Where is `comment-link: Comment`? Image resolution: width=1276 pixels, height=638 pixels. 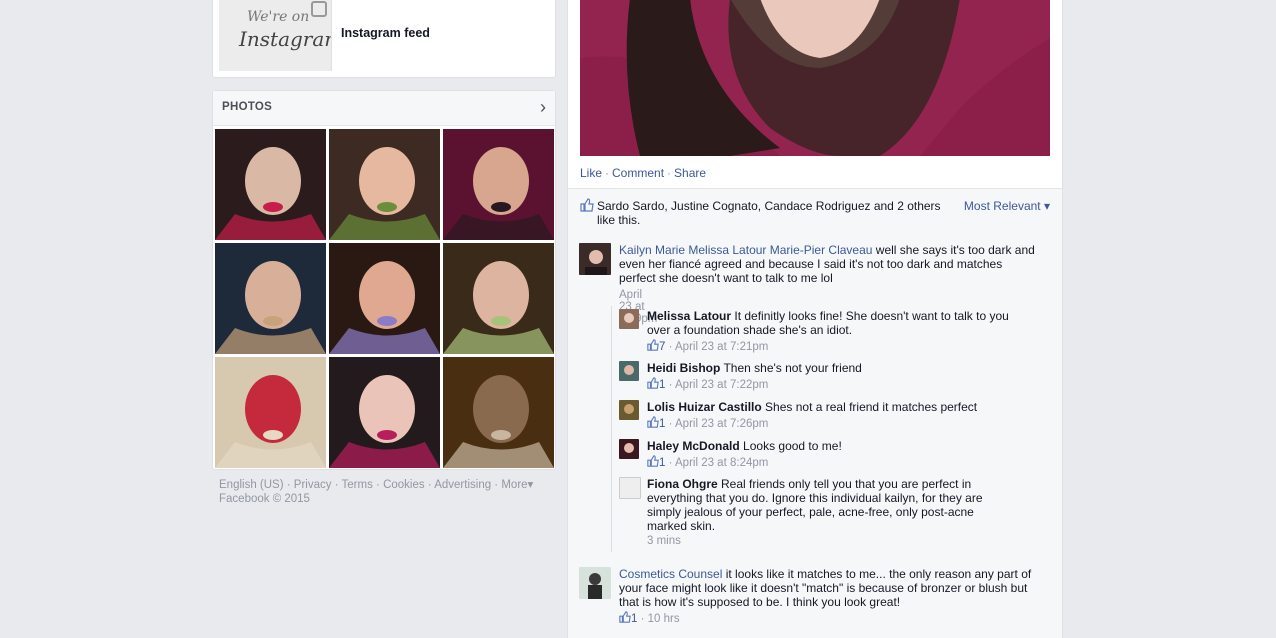
comment-link: Comment is located at coordinates (638, 173).